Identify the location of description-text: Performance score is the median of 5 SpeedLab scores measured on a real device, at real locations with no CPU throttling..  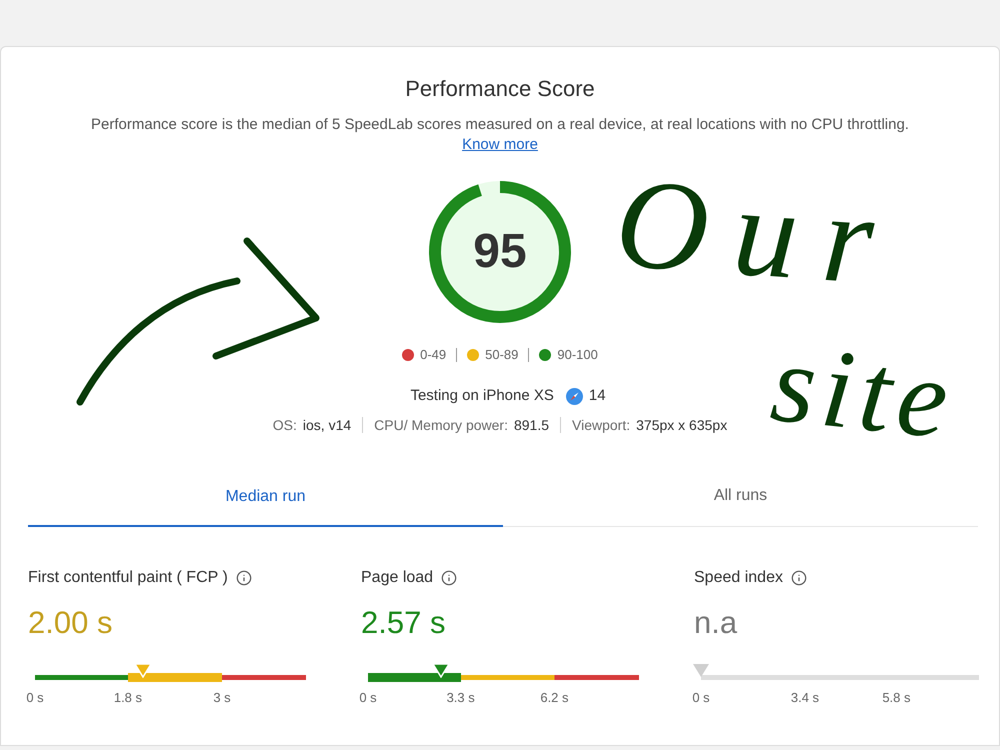
(500, 125).